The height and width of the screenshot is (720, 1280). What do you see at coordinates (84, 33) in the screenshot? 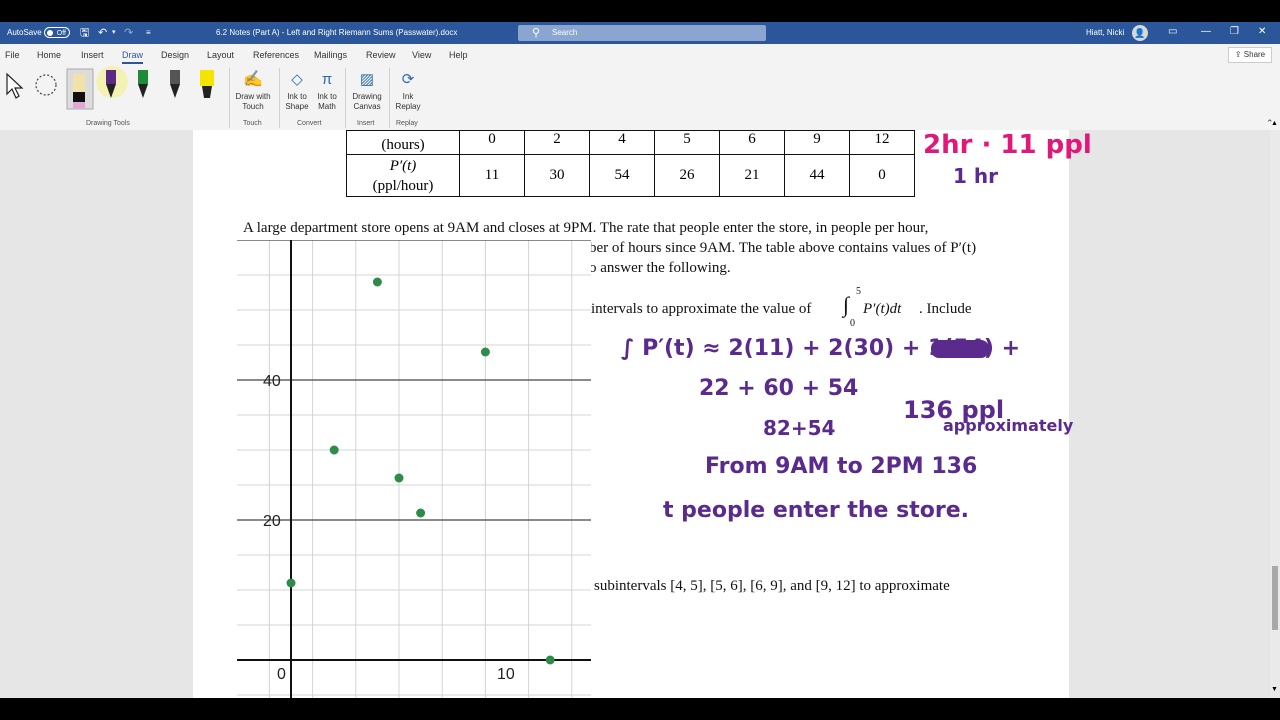
I see `save-icon: 🖫` at bounding box center [84, 33].